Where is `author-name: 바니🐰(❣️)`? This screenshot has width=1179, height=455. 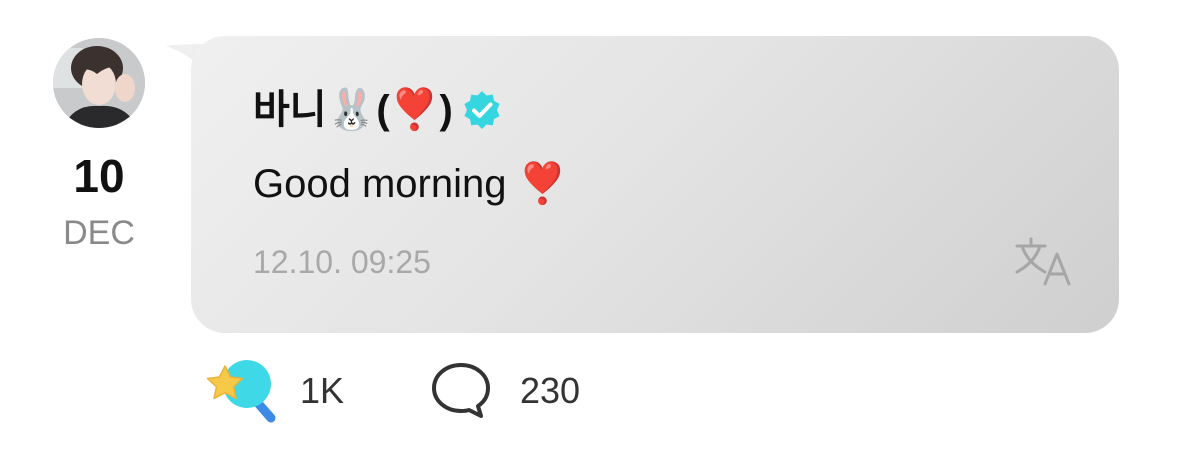 author-name: 바니🐰(❣️) is located at coordinates (353, 110).